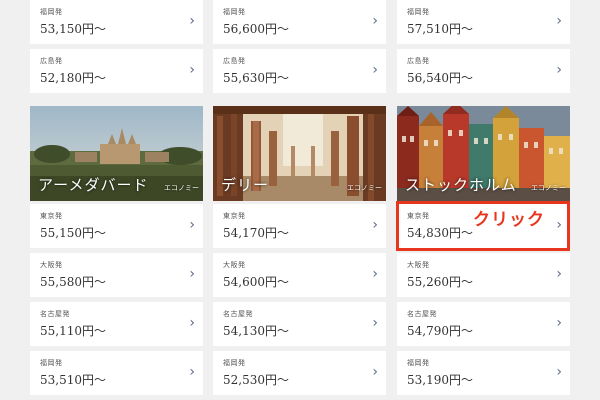  What do you see at coordinates (73, 282) in the screenshot?
I see `fare-price: 55,580円〜` at bounding box center [73, 282].